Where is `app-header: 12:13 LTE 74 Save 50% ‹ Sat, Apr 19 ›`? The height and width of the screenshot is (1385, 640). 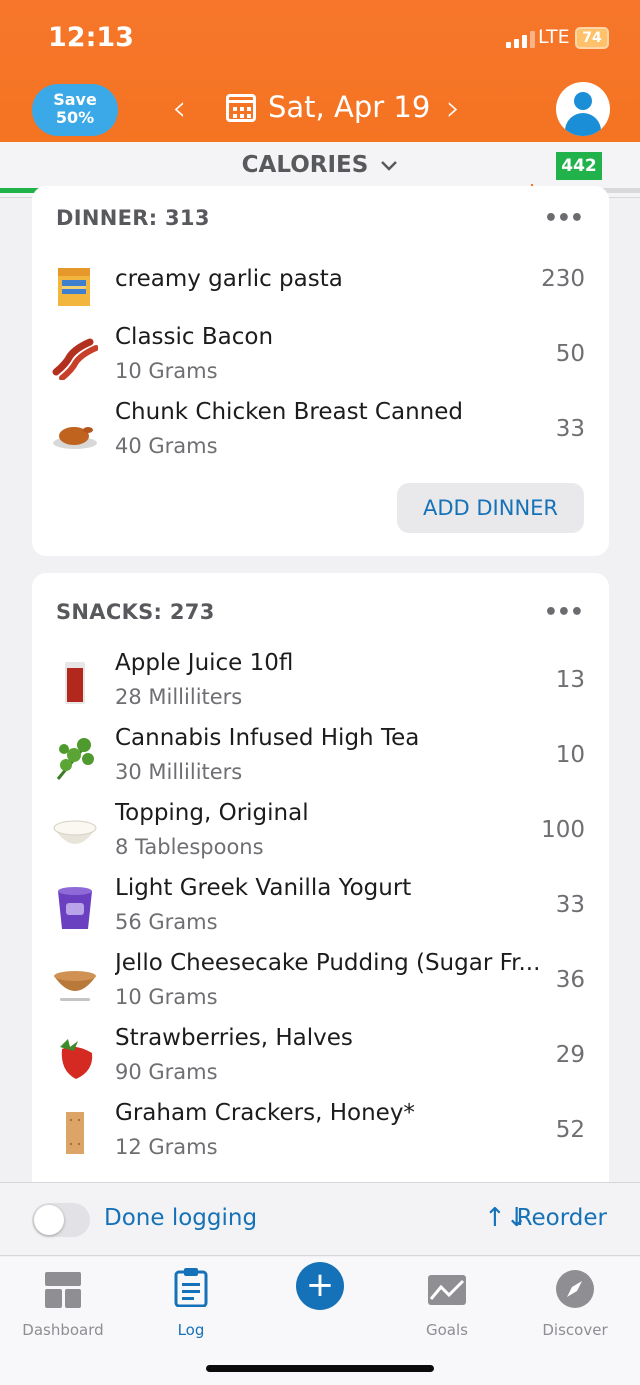
app-header: 12:13 LTE 74 Save 50% ‹ Sat, Apr 19 › is located at coordinates (320, 71).